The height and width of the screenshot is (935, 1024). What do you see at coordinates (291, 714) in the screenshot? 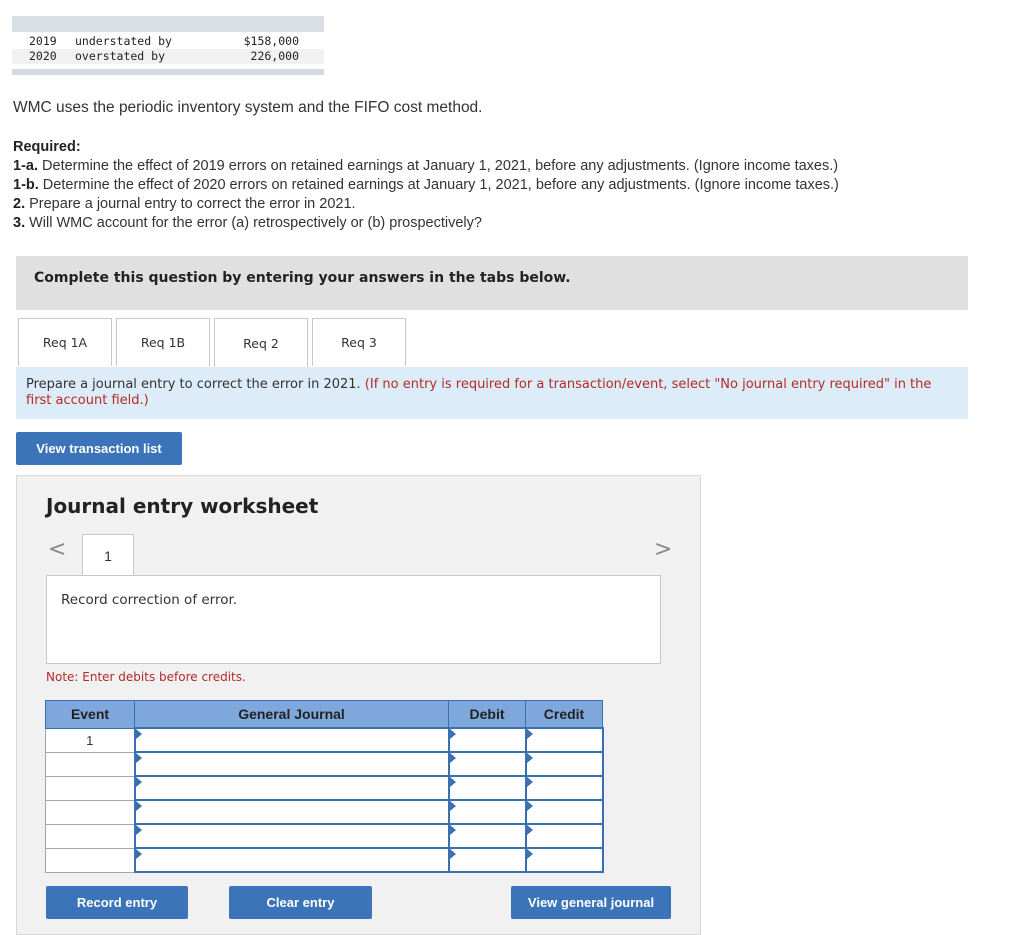
I see `header-general-journal: General Journal` at bounding box center [291, 714].